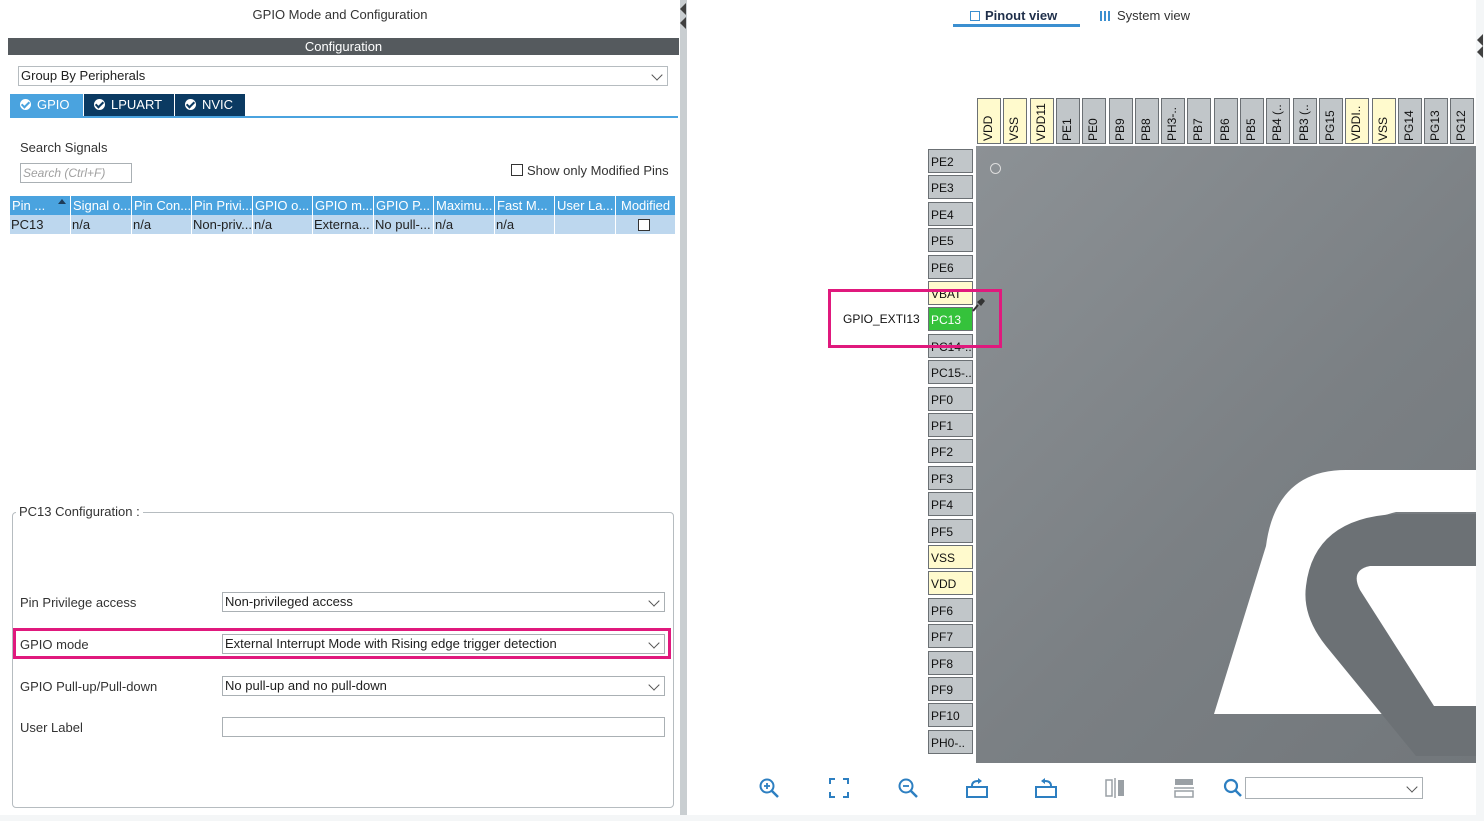 The width and height of the screenshot is (1484, 821). Describe the element at coordinates (585, 224) in the screenshot. I see `table-cell` at that location.